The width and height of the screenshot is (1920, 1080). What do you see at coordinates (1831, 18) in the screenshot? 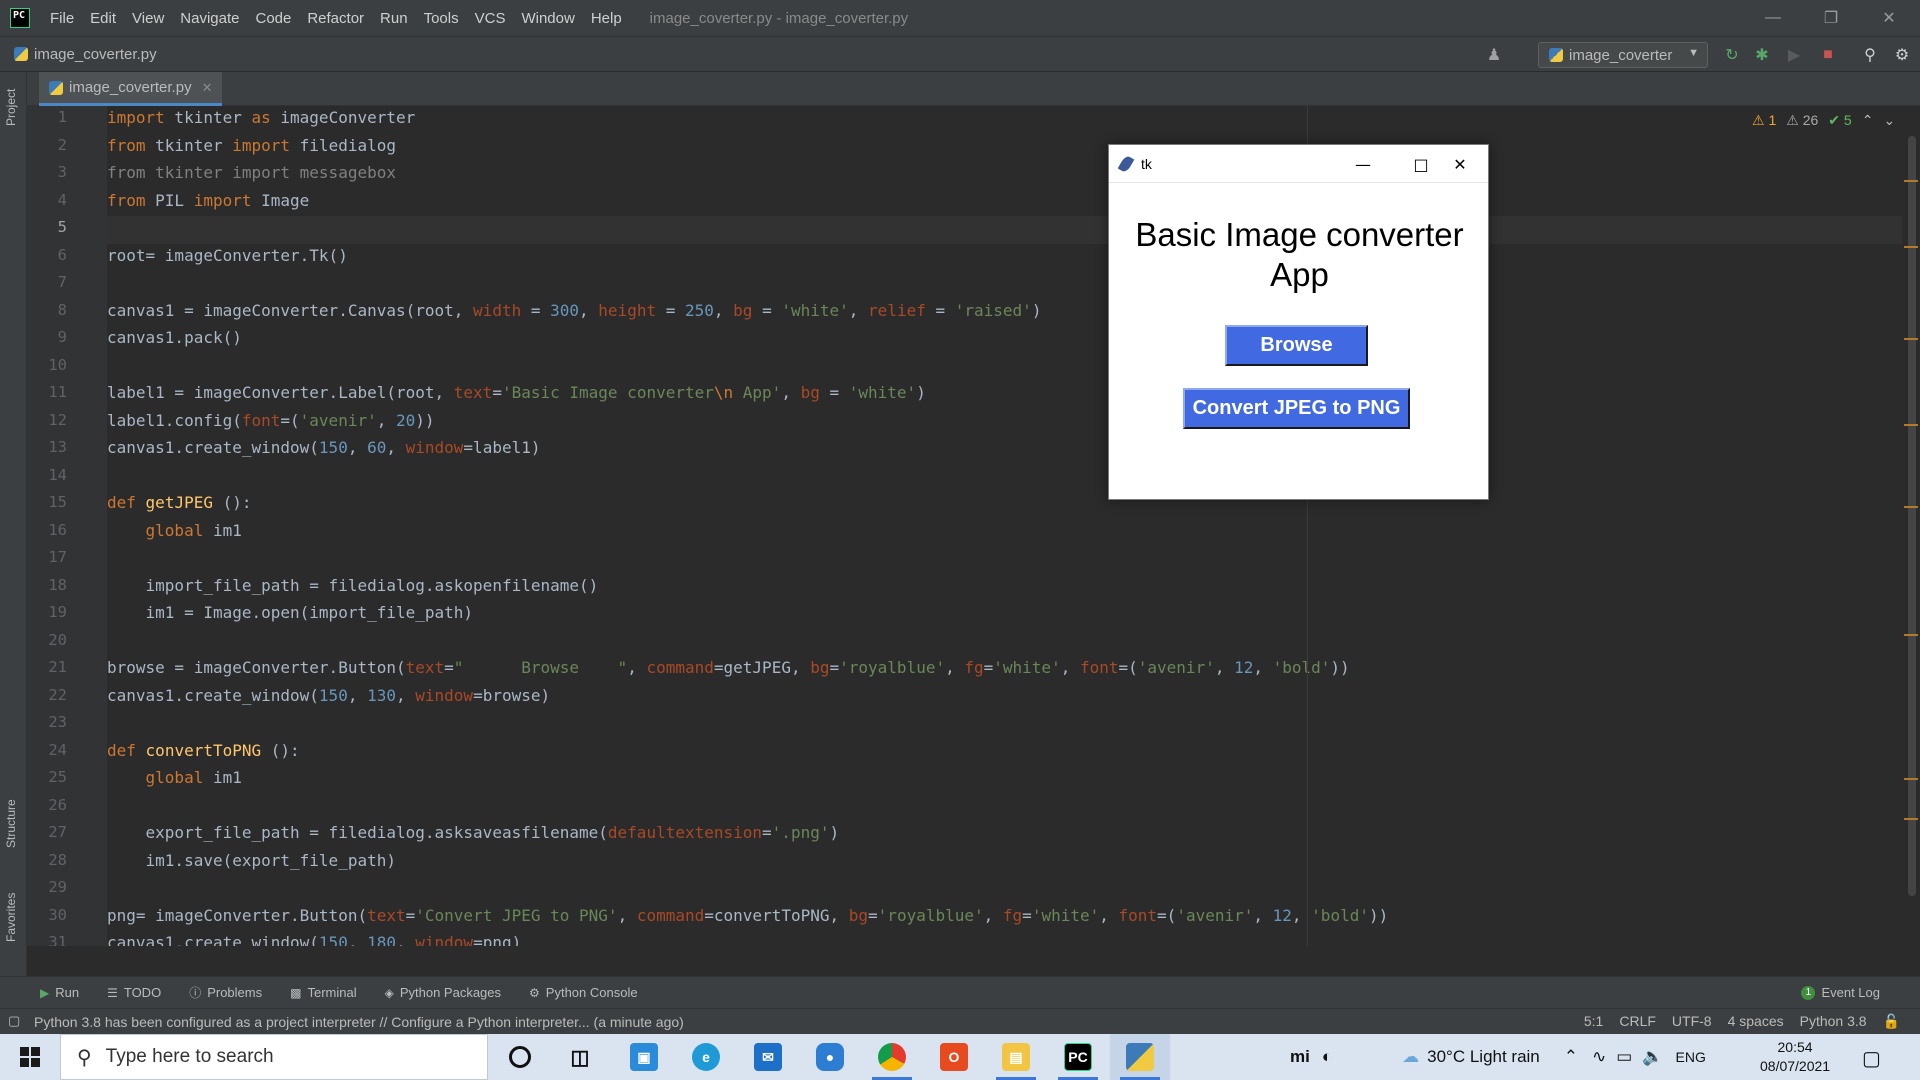
I see `restore-icon: ❐` at bounding box center [1831, 18].